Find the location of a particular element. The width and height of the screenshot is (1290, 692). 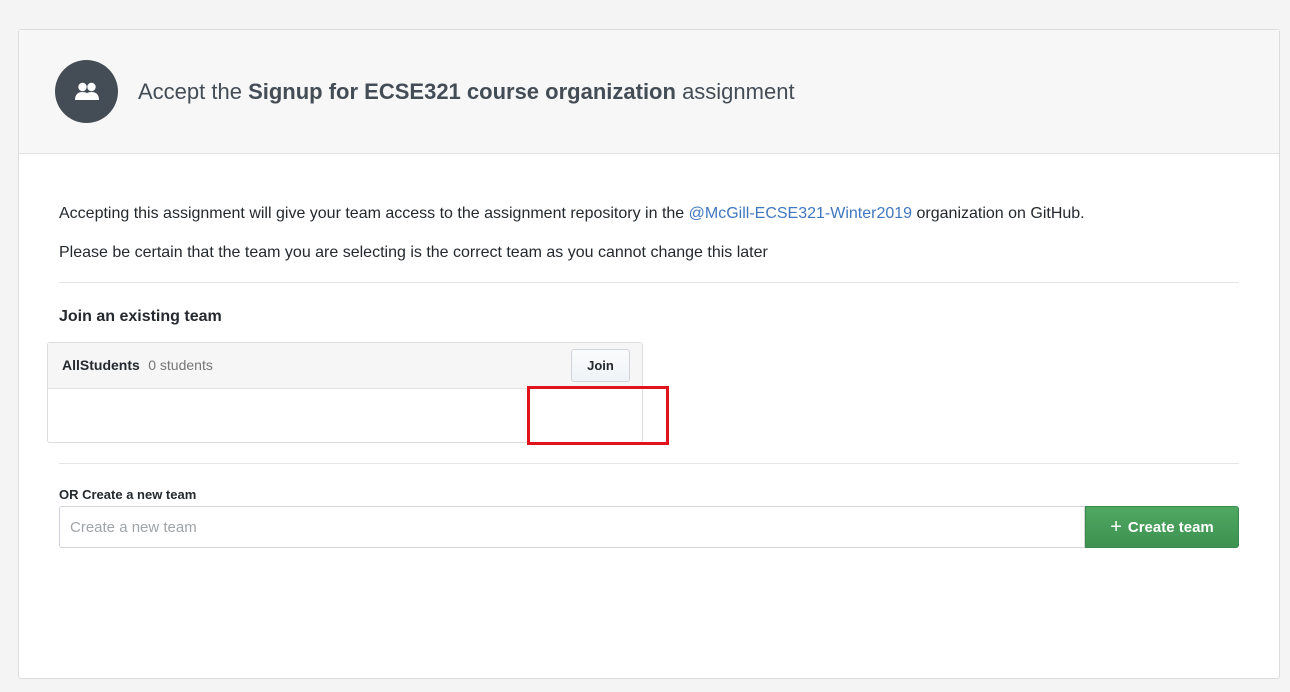

organization-link: @McGill-ECSE321-Winter2019 is located at coordinates (800, 213).